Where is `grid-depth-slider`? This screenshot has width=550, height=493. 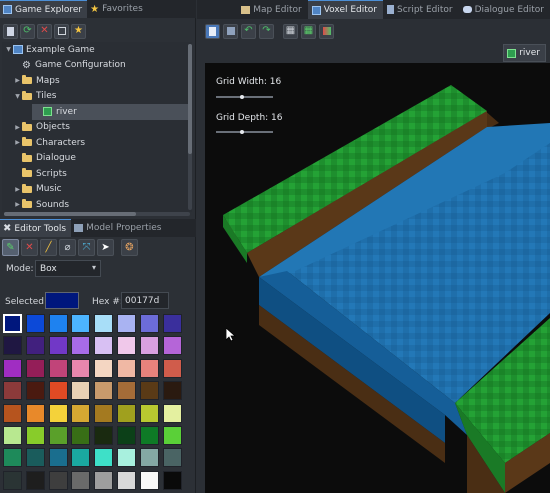
grid-depth-slider is located at coordinates (244, 132).